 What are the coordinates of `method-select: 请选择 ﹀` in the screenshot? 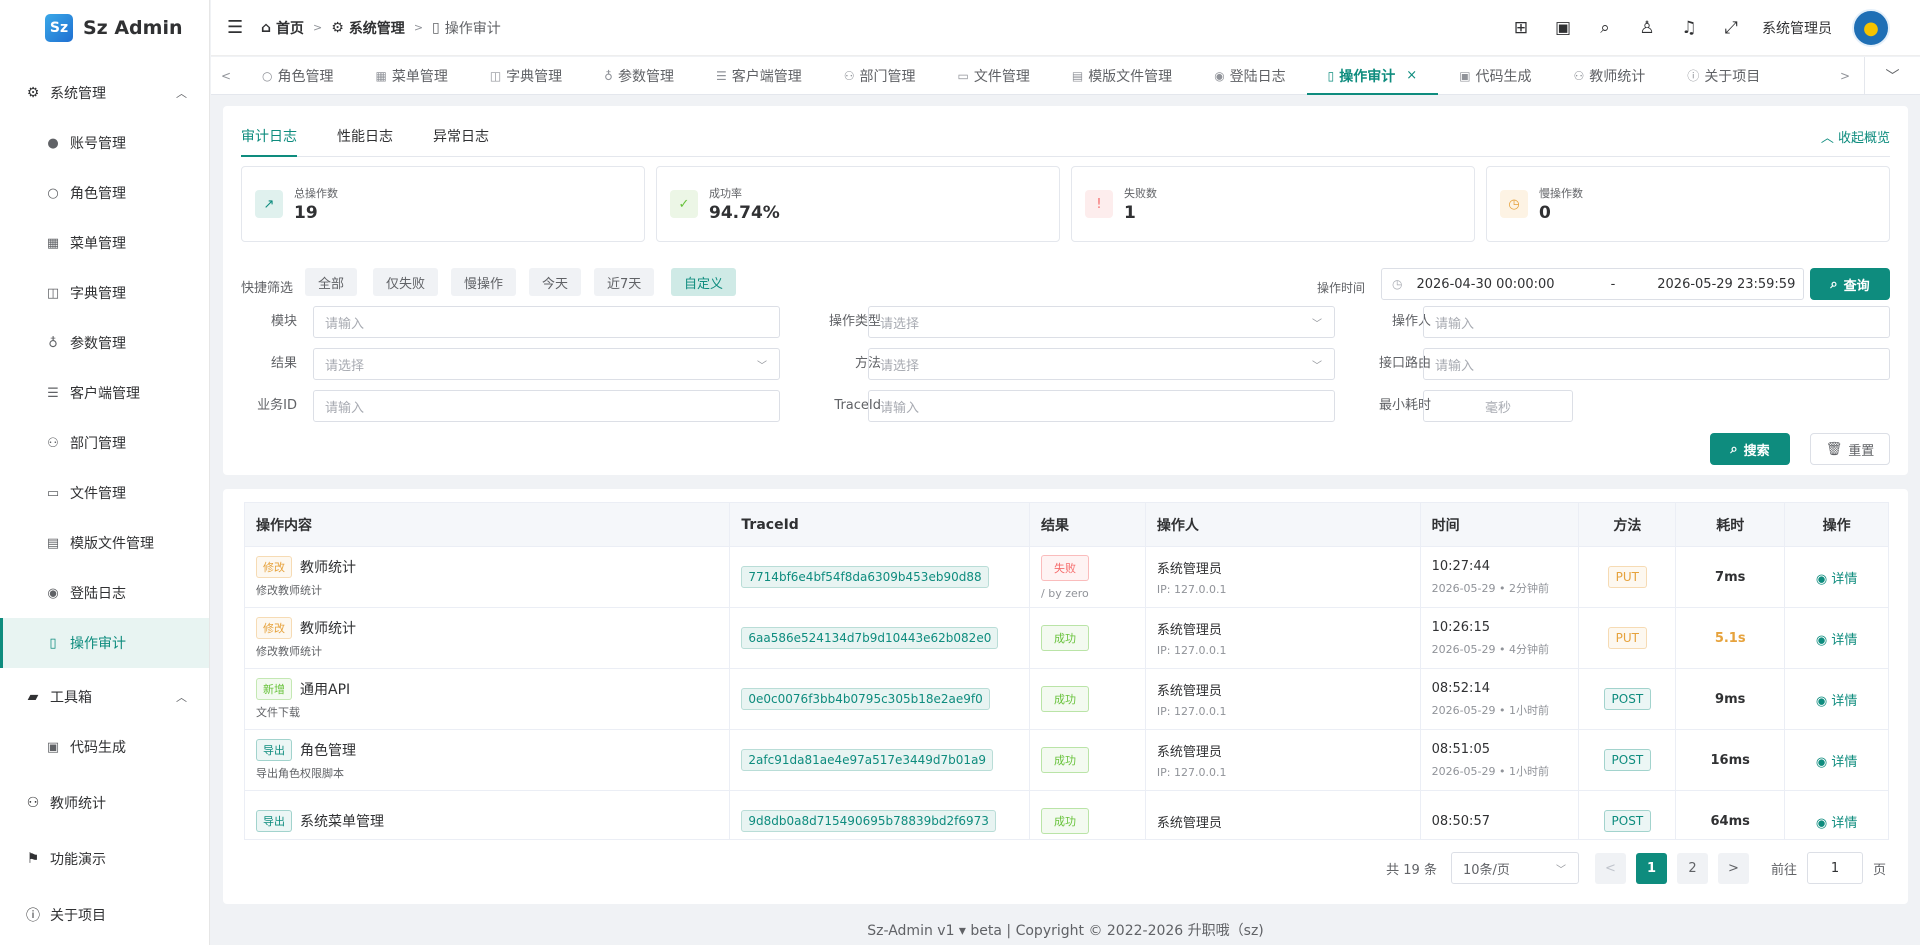 It's located at (1101, 364).